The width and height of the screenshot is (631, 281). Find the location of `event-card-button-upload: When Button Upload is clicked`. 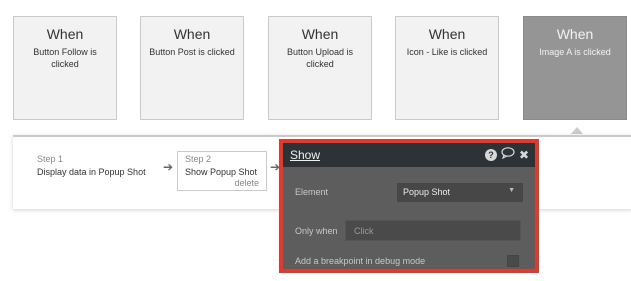

event-card-button-upload: When Button Upload is clicked is located at coordinates (320, 68).